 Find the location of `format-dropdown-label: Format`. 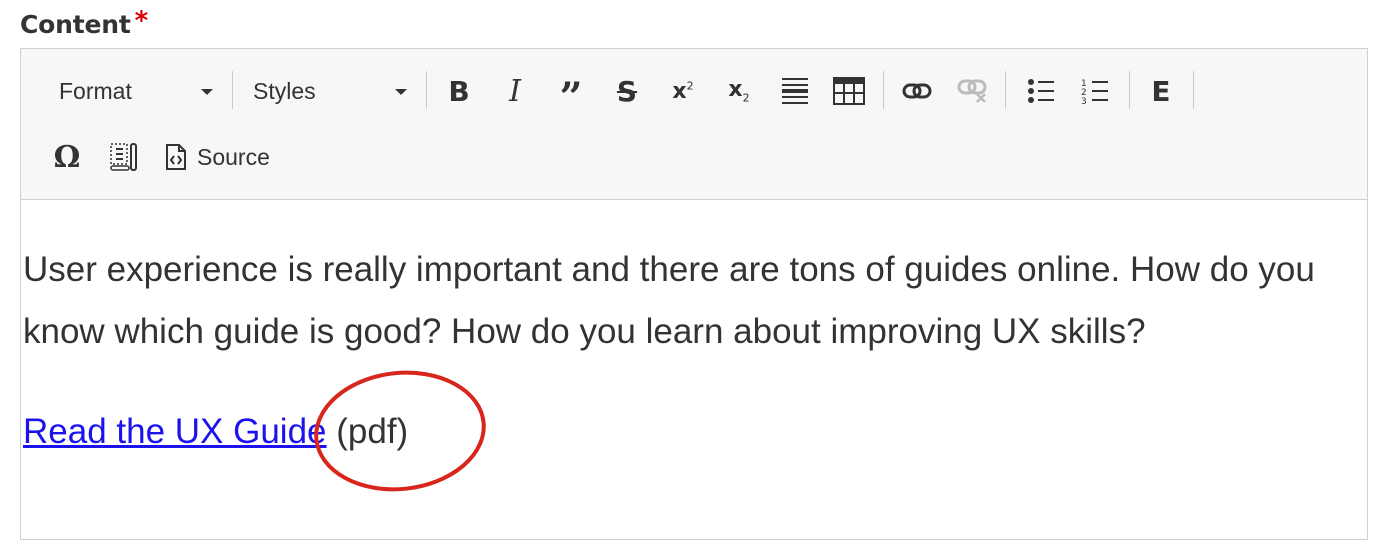

format-dropdown-label: Format is located at coordinates (95, 91).